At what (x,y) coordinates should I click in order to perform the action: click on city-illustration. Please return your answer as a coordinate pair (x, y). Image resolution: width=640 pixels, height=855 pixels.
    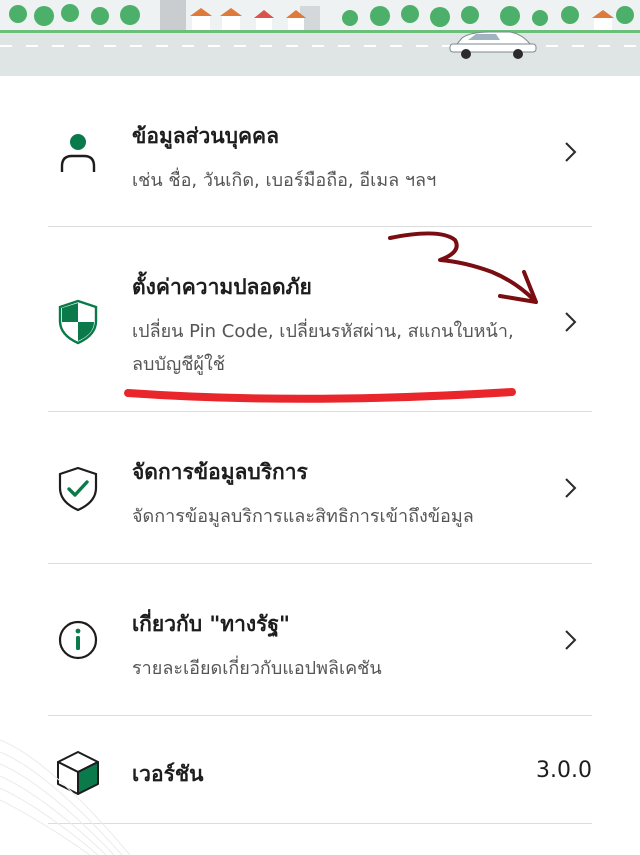
    Looking at the image, I should click on (320, 38).